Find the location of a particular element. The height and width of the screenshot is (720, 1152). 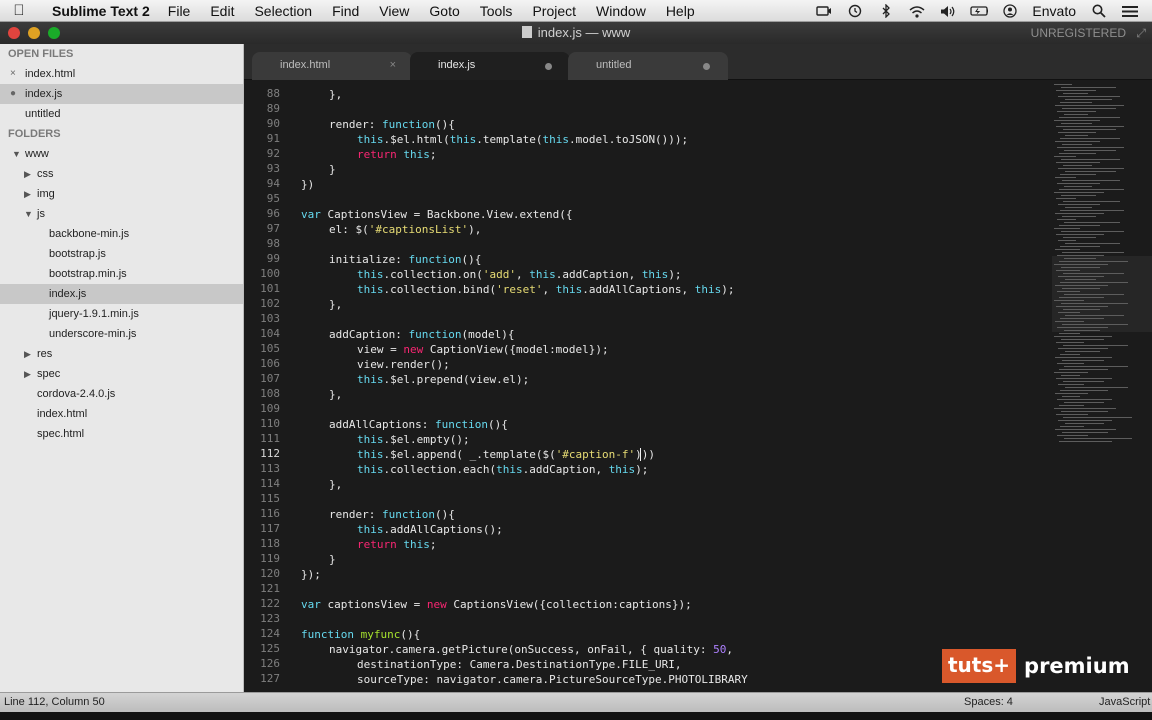

code-line: el: $('#captionsList'), is located at coordinates (405, 229).